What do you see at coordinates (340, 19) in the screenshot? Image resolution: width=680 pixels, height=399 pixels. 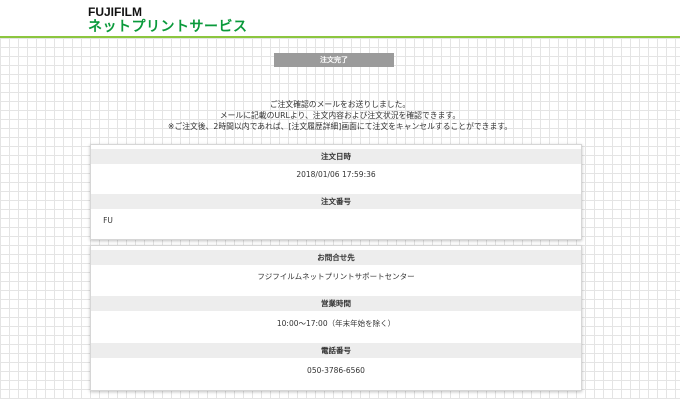 I see `site-header: FUJIFILM ネットプリントサービス` at bounding box center [340, 19].